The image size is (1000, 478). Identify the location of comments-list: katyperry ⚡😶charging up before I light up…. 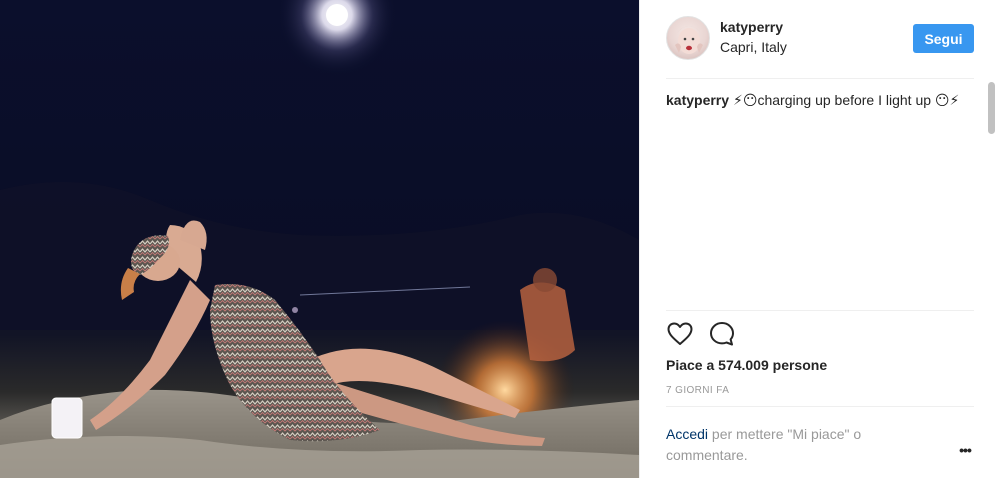
(816, 200).